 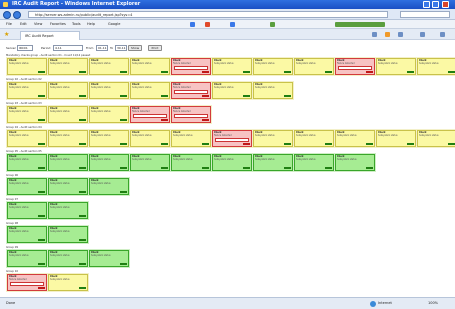 What do you see at coordinates (155, 48) in the screenshot?
I see `print-button: Print` at bounding box center [155, 48].